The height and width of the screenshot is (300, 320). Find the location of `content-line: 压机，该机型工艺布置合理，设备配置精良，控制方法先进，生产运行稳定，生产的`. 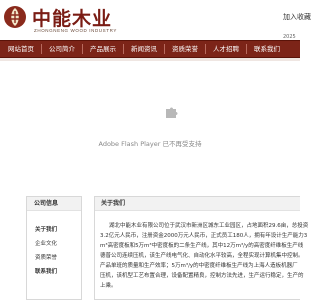

content-line: 压机，该机型工艺布置合理，设备配置精良，控制方法先进，生产运行稳定，生产的 is located at coordinates (202, 276).